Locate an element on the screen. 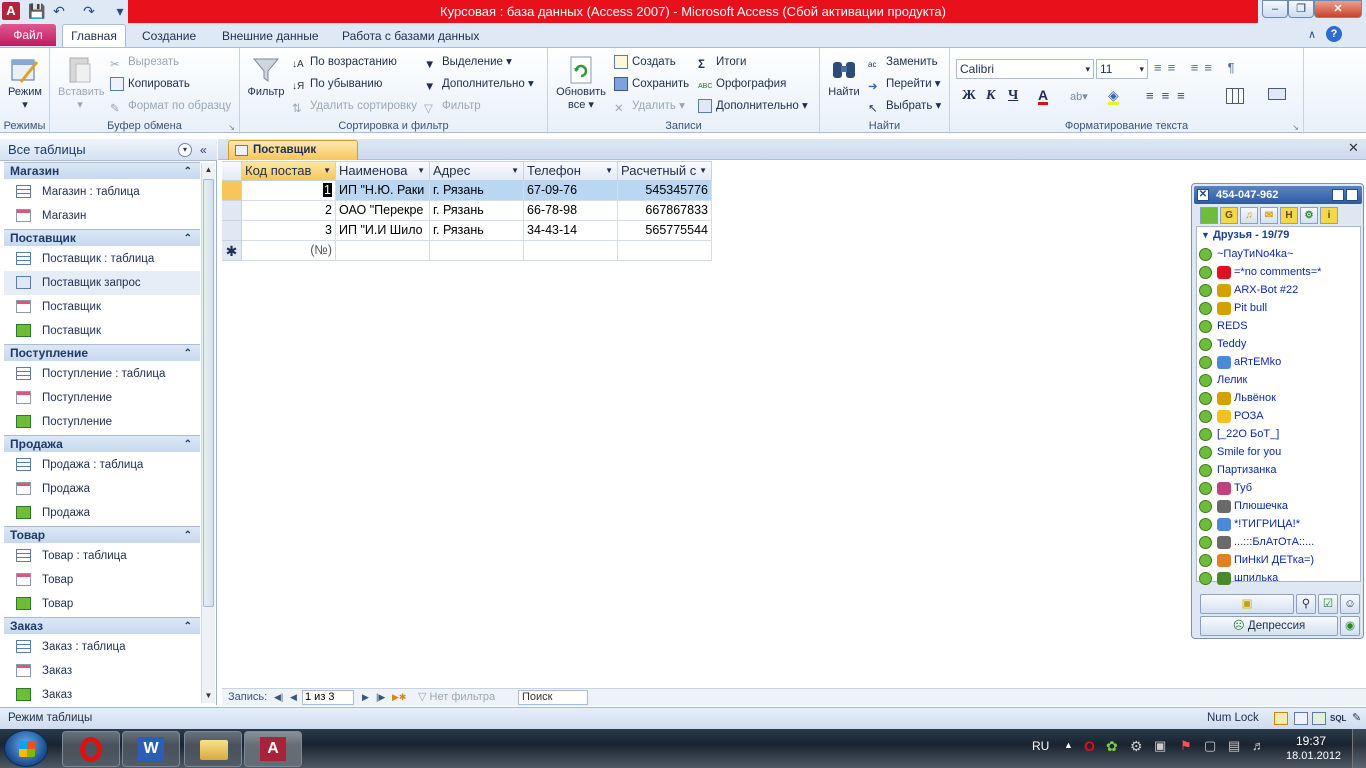 Image resolution: width=1366 pixels, height=768 pixels. underline-button: Ч is located at coordinates (1013, 96).